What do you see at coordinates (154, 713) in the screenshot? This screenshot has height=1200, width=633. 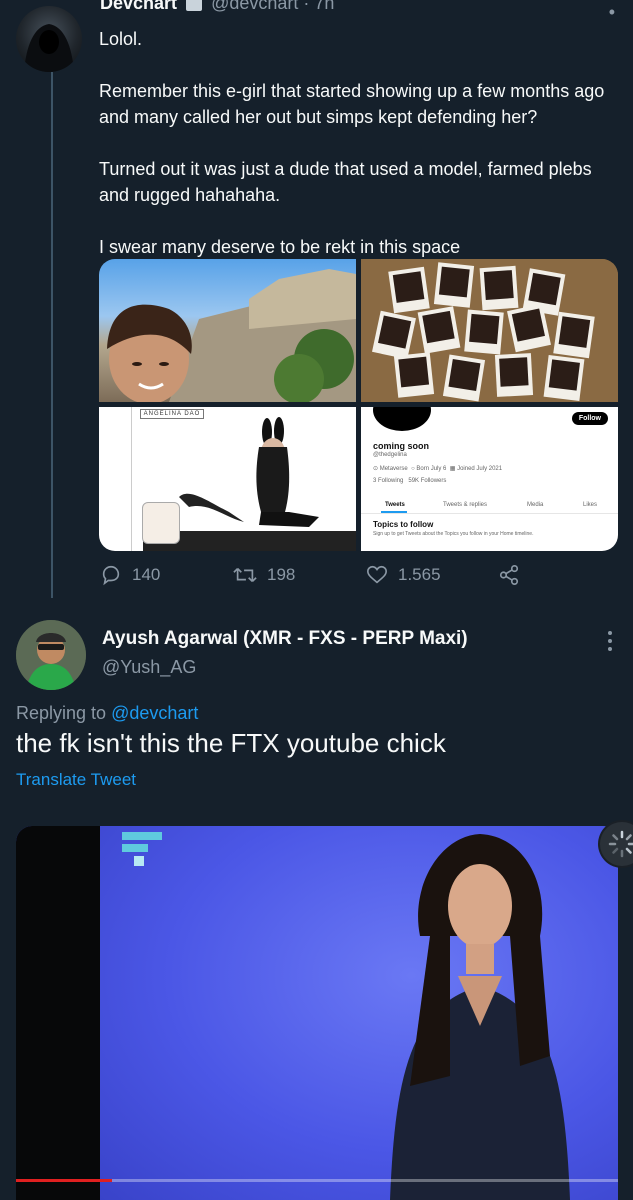 I see `replying-to-link: @devchart` at bounding box center [154, 713].